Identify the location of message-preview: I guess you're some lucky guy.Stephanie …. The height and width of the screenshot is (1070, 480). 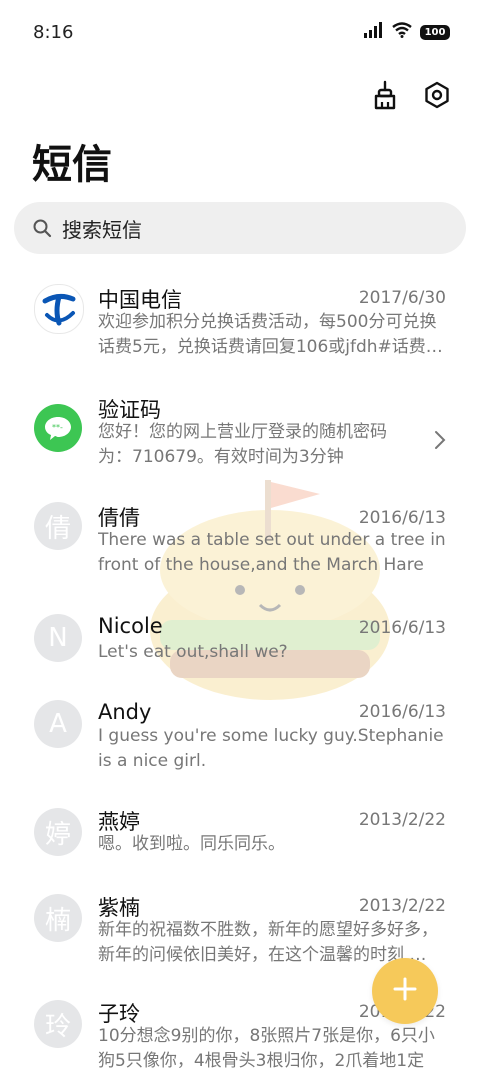
(271, 748).